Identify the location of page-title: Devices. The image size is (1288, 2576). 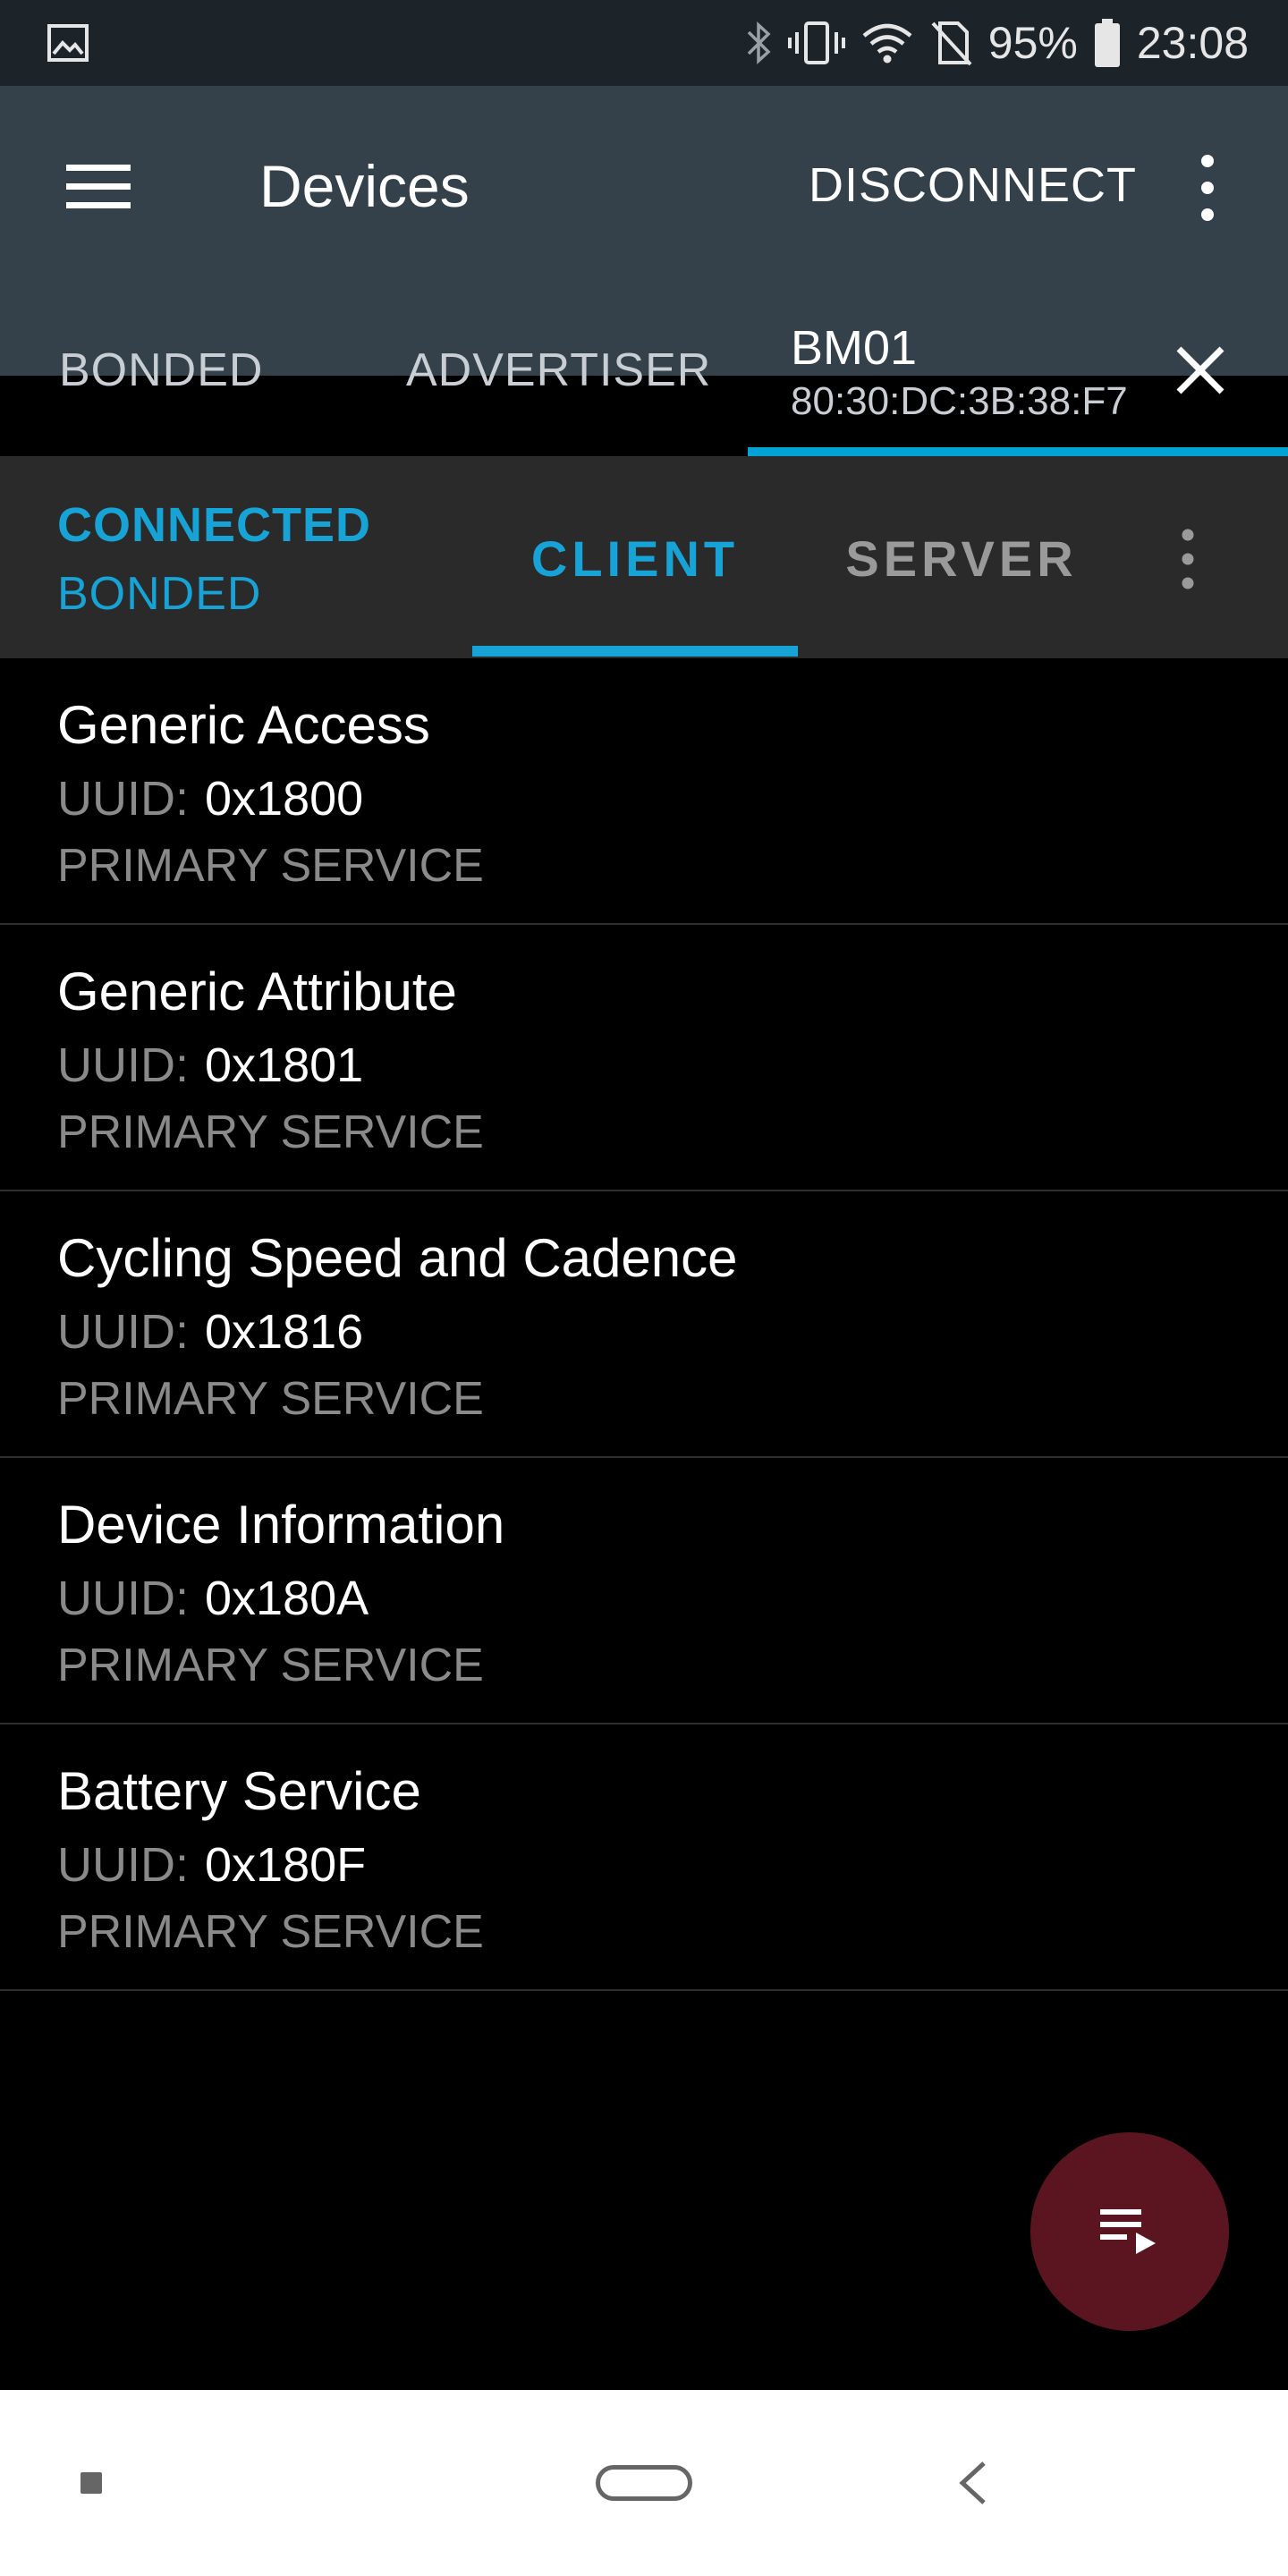
(364, 186).